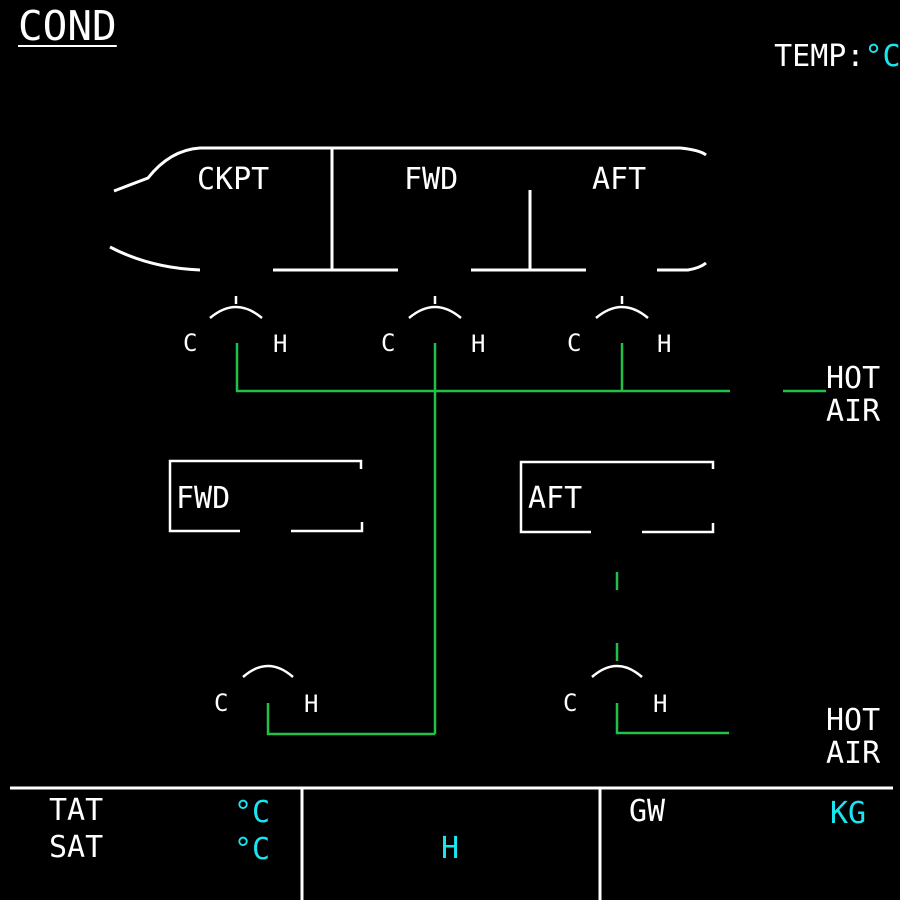 The width and height of the screenshot is (900, 900). Describe the element at coordinates (853, 378) in the screenshot. I see `cabin-hot-air-label-1: HOT` at that location.